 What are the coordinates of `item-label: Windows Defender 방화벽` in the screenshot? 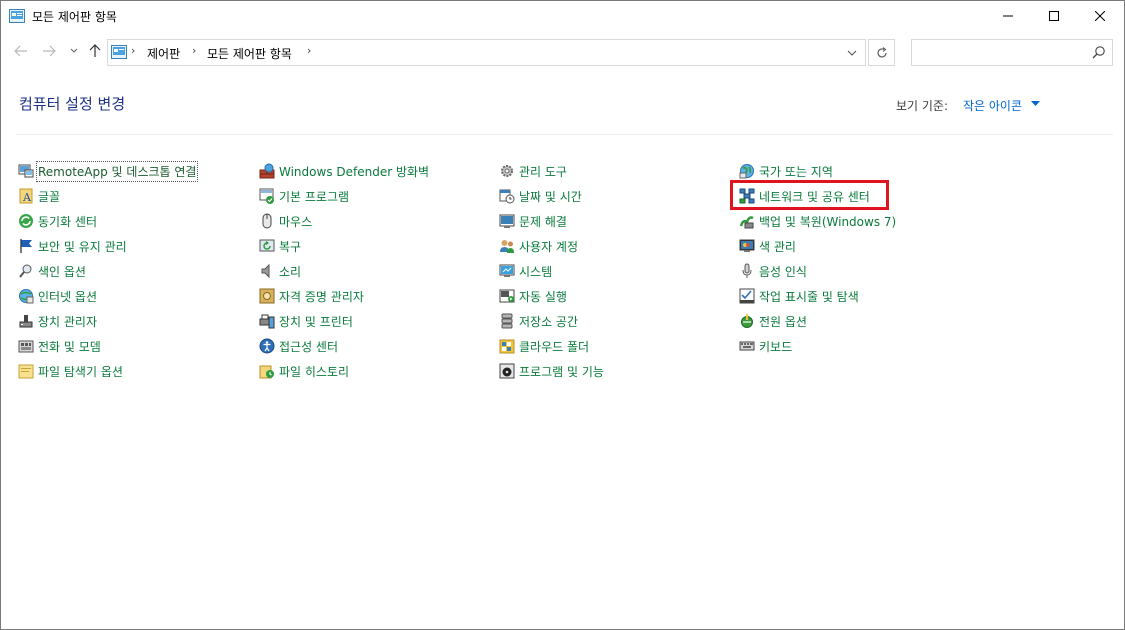 It's located at (354, 171).